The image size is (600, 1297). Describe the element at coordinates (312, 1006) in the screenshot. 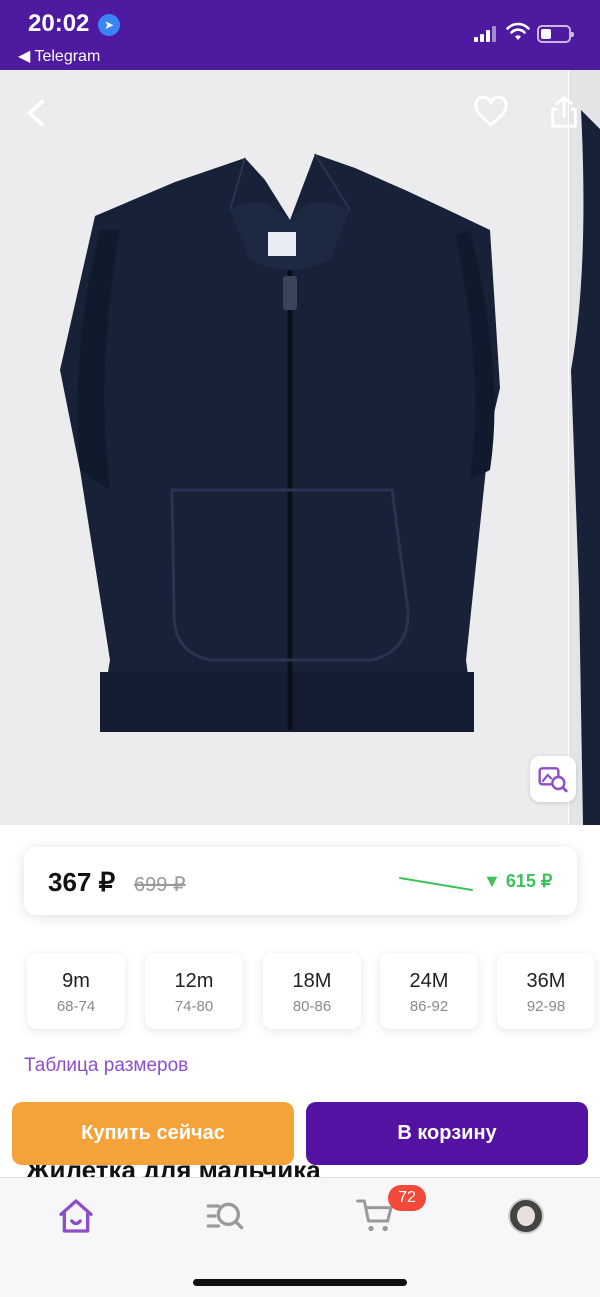

I see `size-range: 80-86` at that location.